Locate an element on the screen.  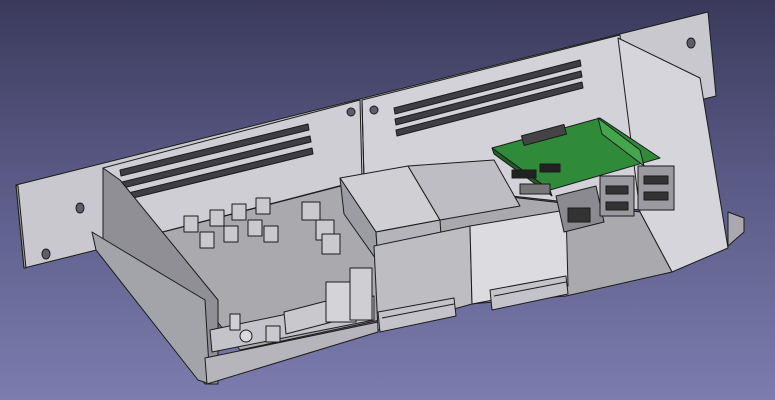
screw-hole-back-mid is located at coordinates (351, 112).